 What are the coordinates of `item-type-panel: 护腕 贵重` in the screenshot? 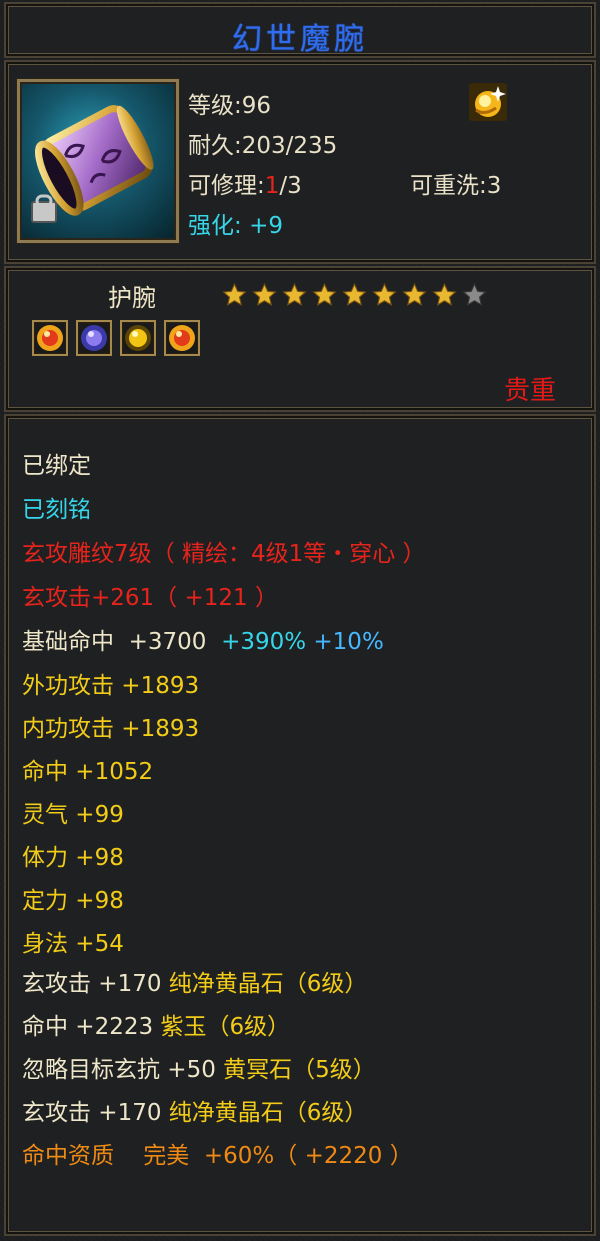 It's located at (300, 339).